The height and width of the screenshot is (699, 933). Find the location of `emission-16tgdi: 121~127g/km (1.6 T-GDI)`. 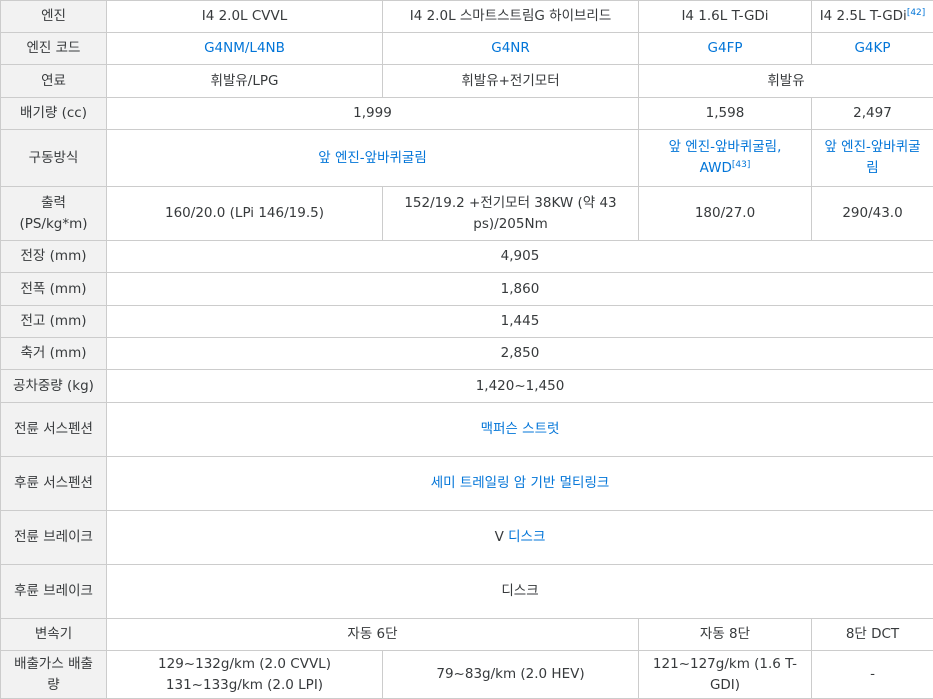

emission-16tgdi: 121~127g/km (1.6 T-GDI) is located at coordinates (725, 675).